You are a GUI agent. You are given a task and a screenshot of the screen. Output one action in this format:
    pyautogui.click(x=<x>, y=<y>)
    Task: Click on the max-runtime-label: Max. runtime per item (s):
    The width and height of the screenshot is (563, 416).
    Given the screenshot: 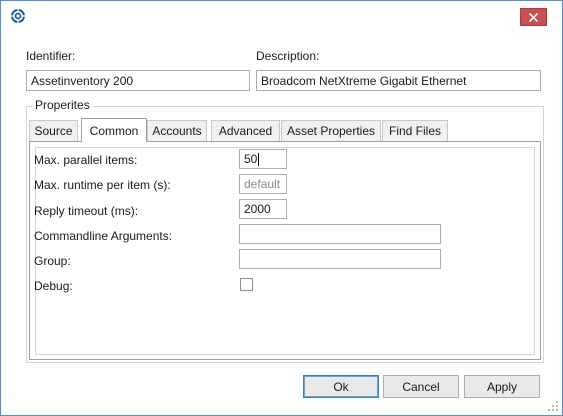 What is the action you would take?
    pyautogui.click(x=102, y=185)
    